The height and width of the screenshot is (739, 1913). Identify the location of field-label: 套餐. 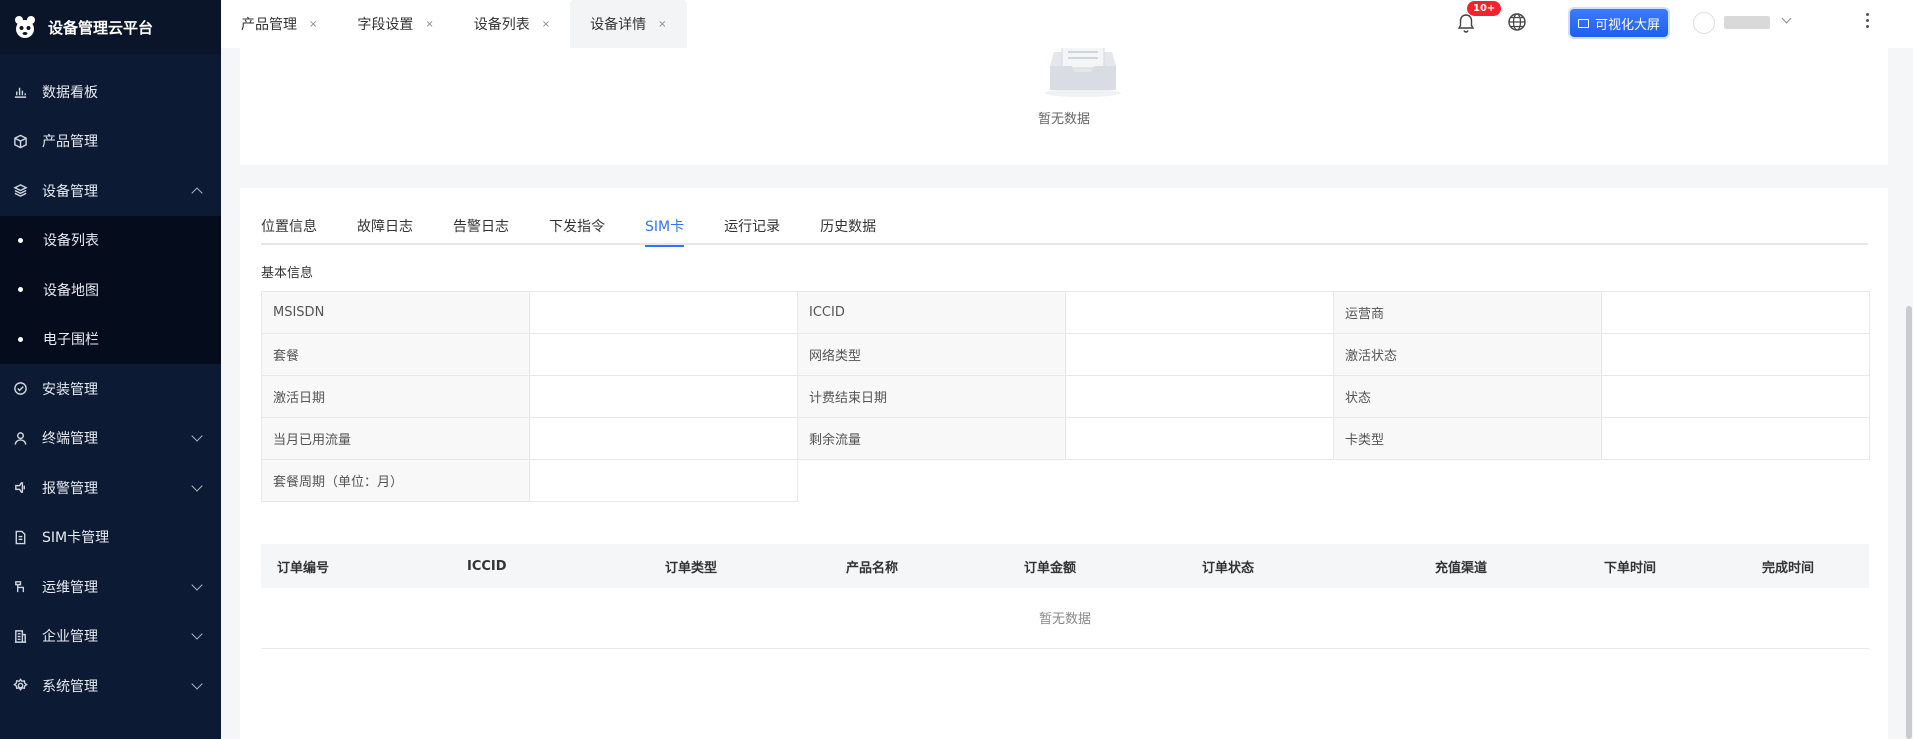
(395, 354).